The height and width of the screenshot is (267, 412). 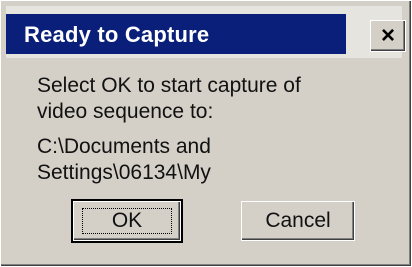 I want to click on close-button: ×, so click(x=388, y=36).